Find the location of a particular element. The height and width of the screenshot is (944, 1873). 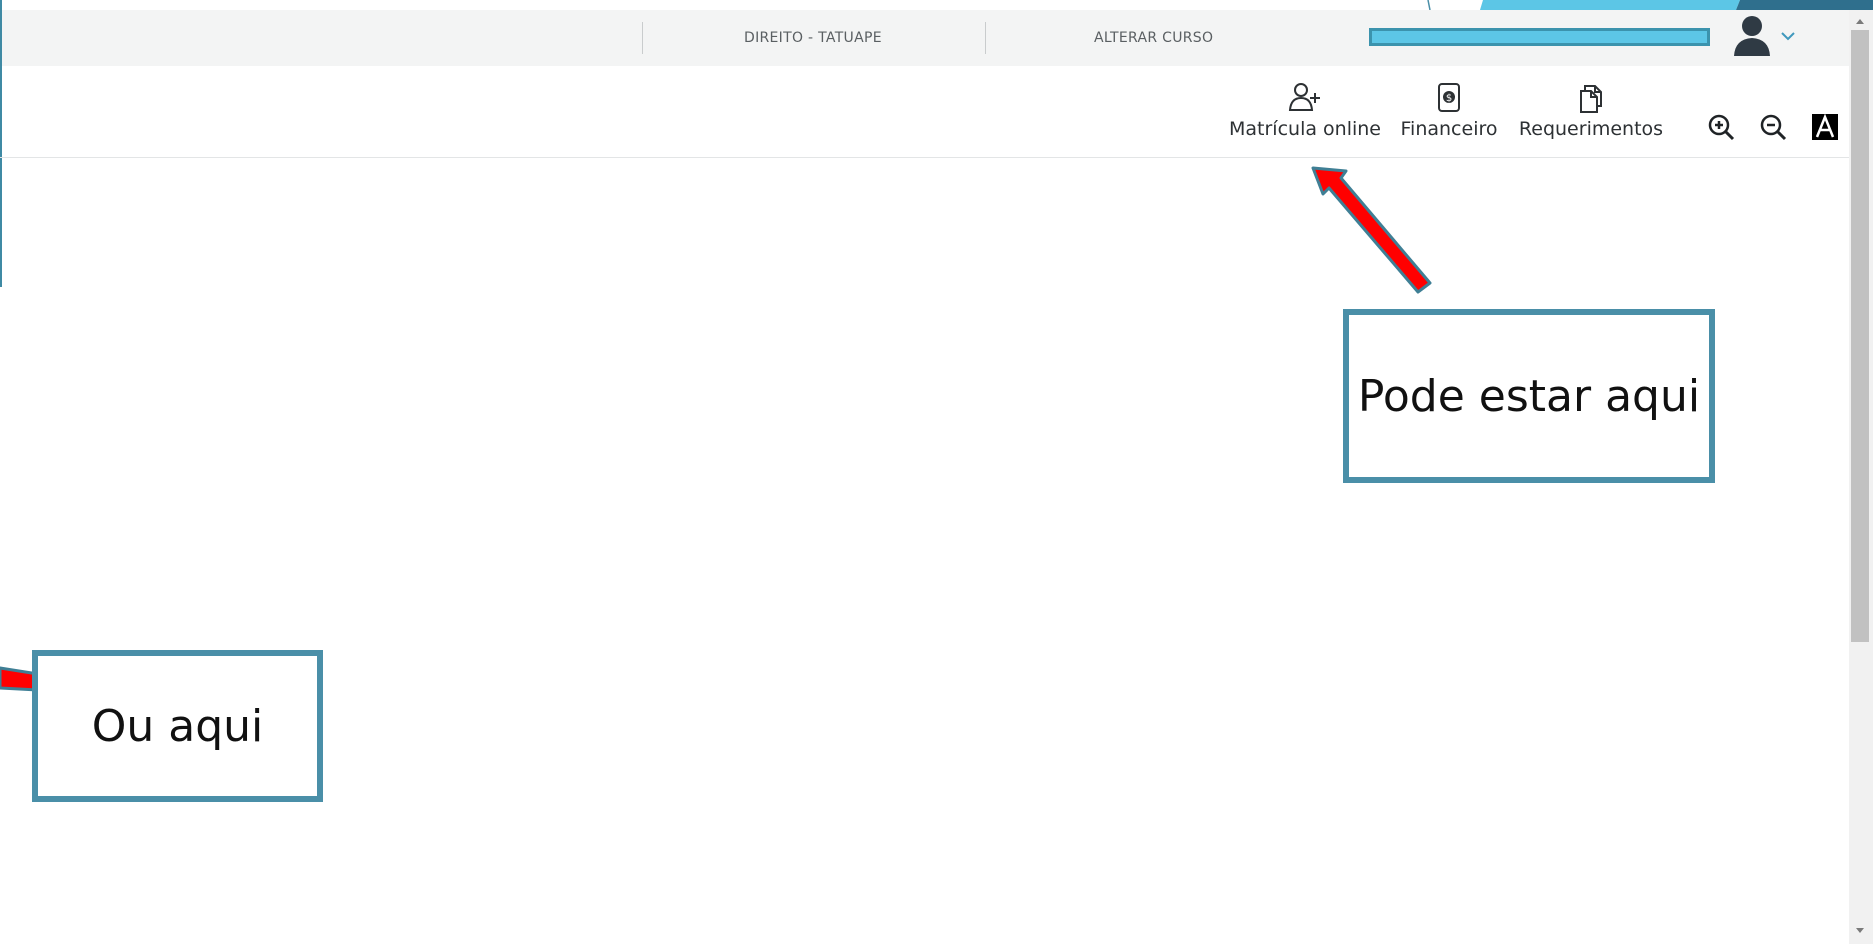

user-avatar-icon is located at coordinates (1752, 36).